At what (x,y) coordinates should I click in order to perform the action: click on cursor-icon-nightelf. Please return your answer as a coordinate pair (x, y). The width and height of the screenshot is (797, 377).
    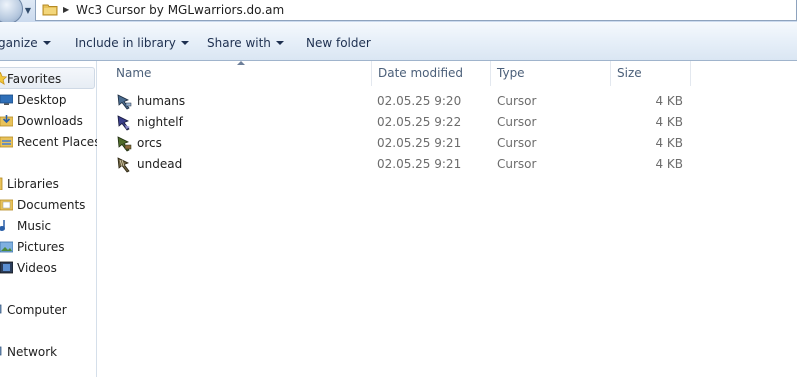
    Looking at the image, I should click on (123, 123).